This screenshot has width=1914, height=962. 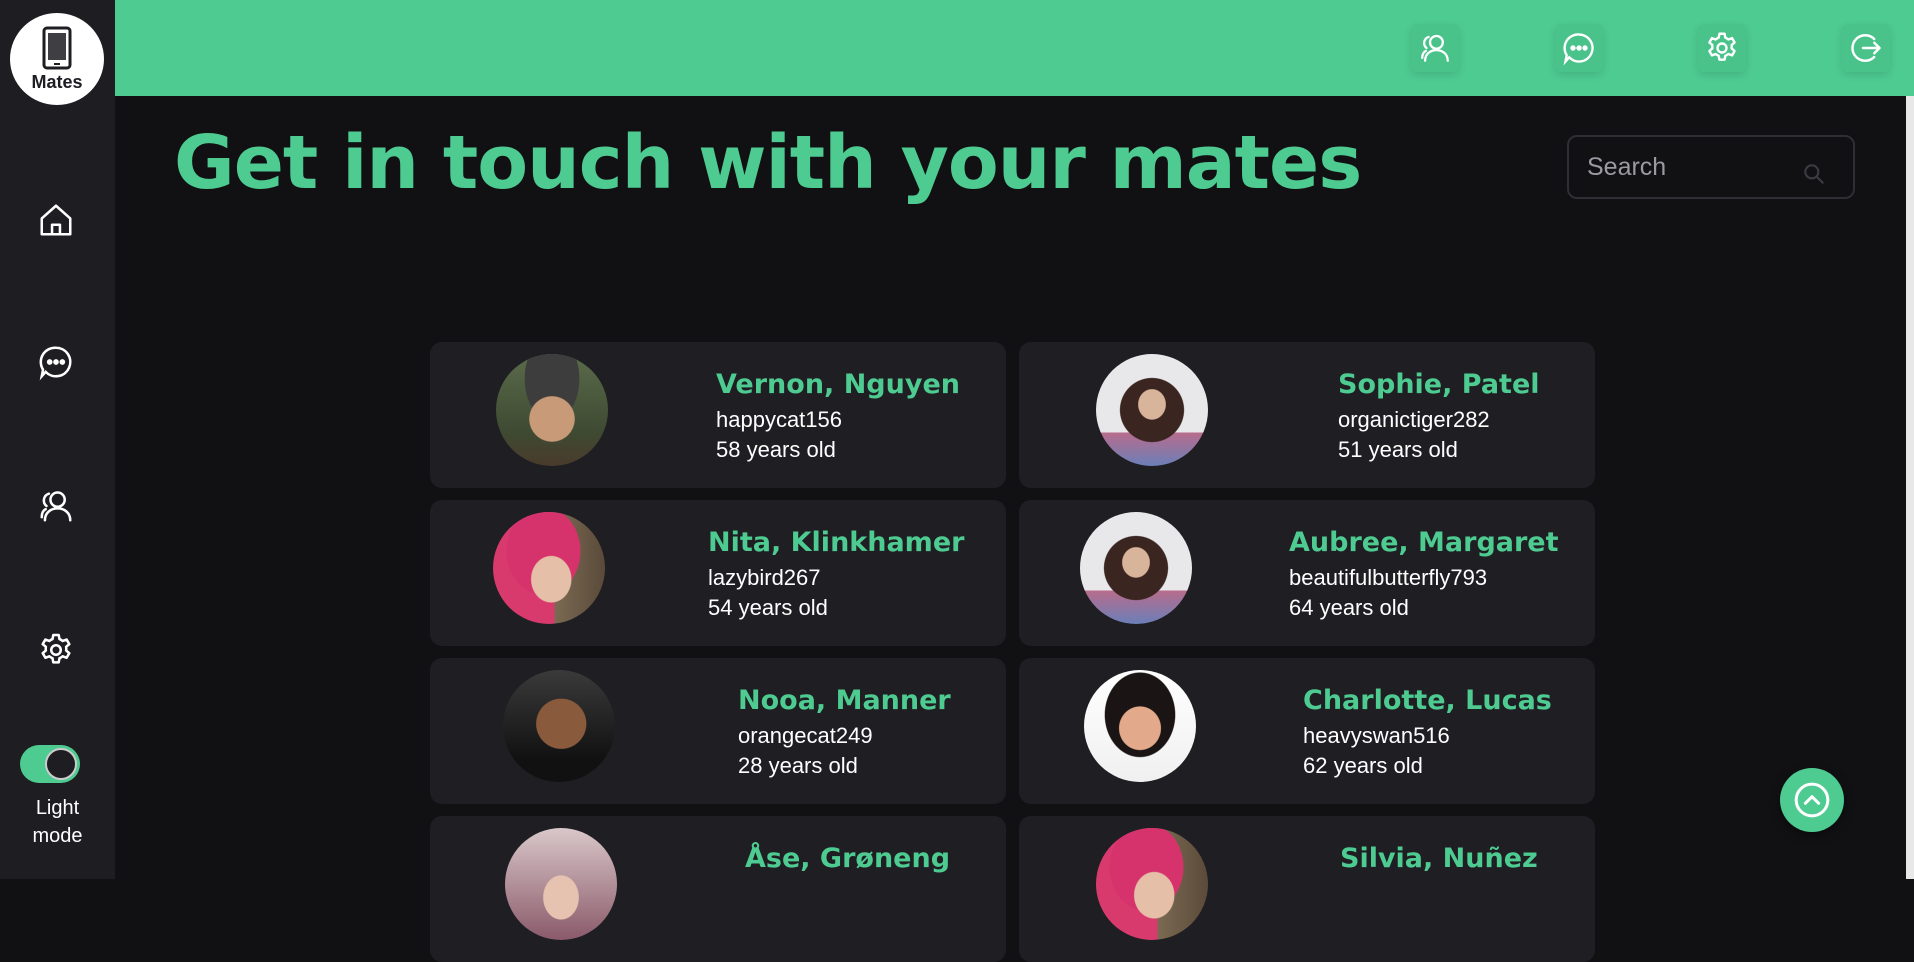 What do you see at coordinates (1414, 419) in the screenshot?
I see `mate-username: organictiger282` at bounding box center [1414, 419].